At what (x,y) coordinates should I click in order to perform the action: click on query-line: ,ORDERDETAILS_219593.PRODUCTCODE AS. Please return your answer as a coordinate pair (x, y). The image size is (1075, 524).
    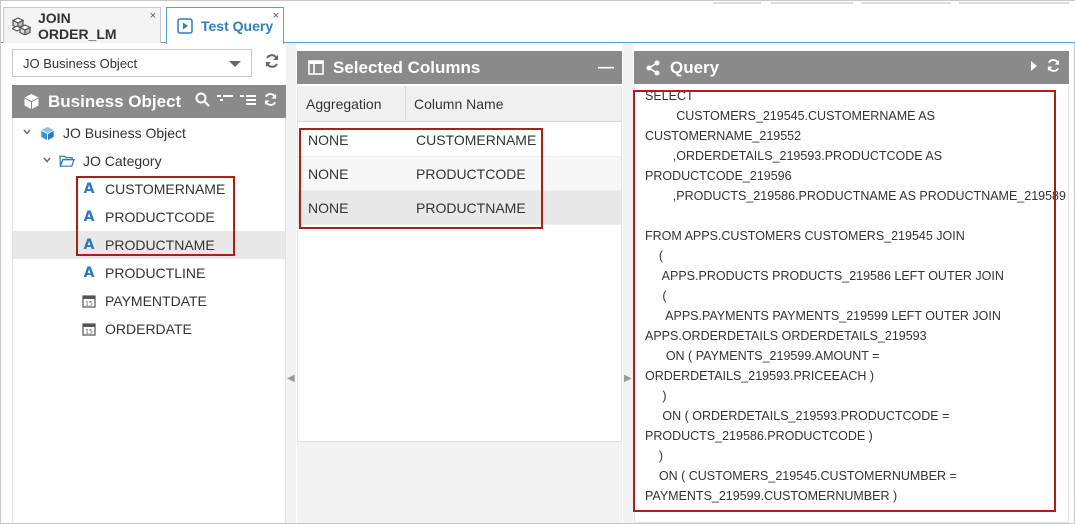
    Looking at the image, I should click on (794, 156).